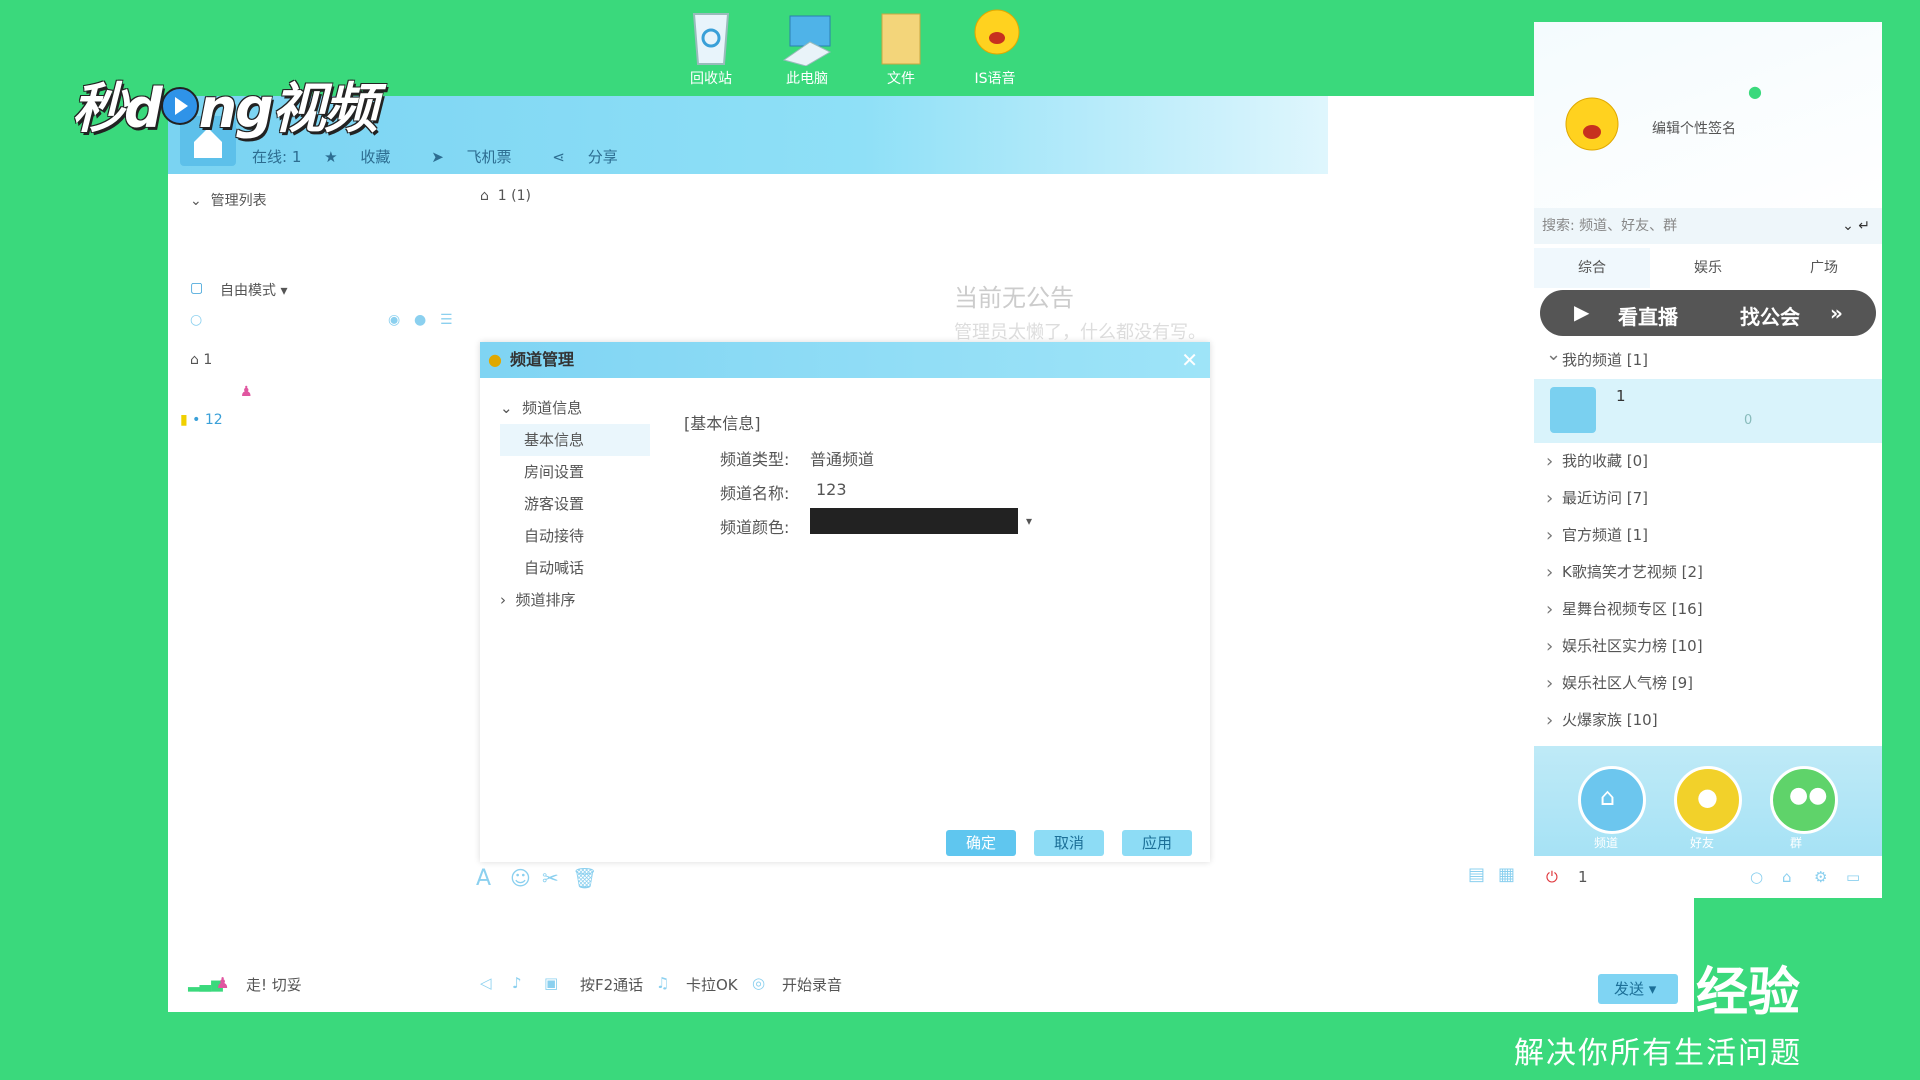 This screenshot has height=1080, width=1920. What do you see at coordinates (663, 983) in the screenshot?
I see `music-icon: ♫` at bounding box center [663, 983].